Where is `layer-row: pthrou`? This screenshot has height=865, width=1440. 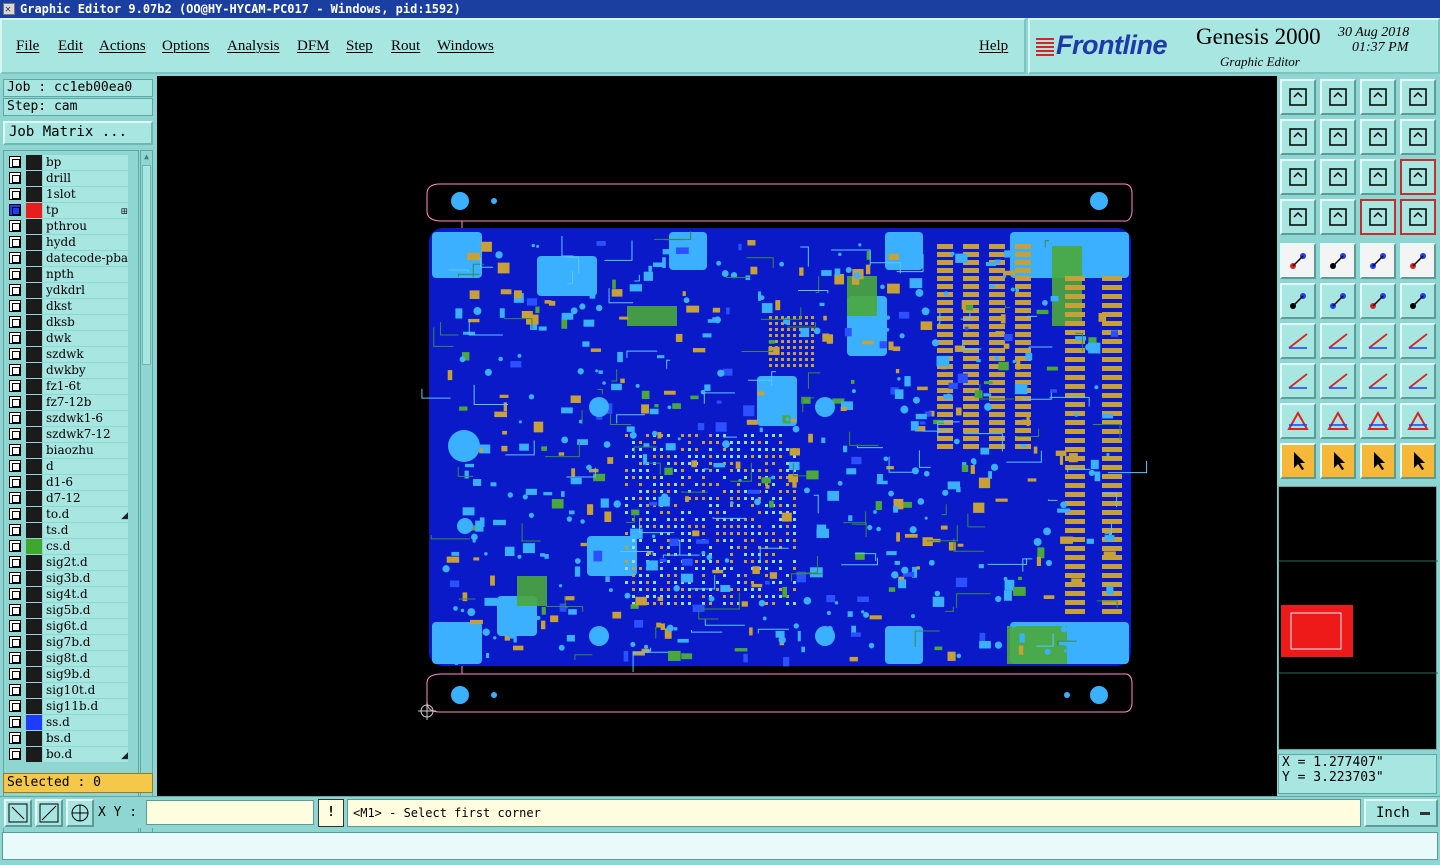
layer-row: pthrou is located at coordinates (67, 226).